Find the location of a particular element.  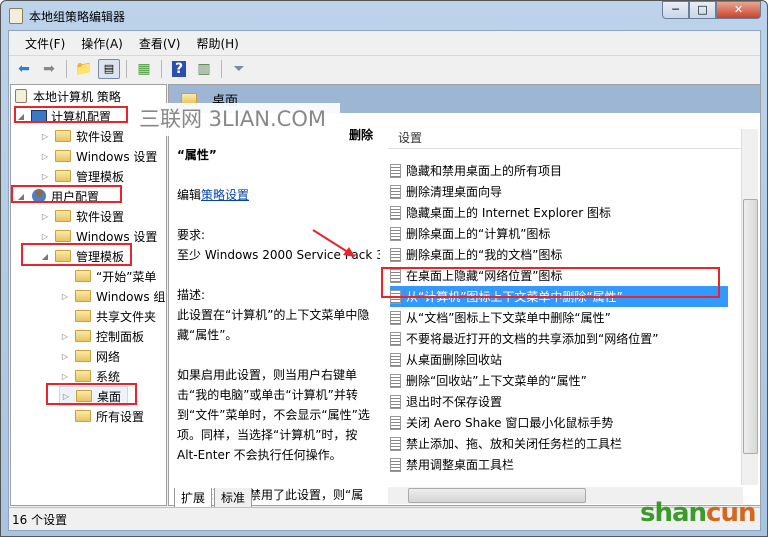

tree-item-network: ▷ 网络 is located at coordinates (89, 356).